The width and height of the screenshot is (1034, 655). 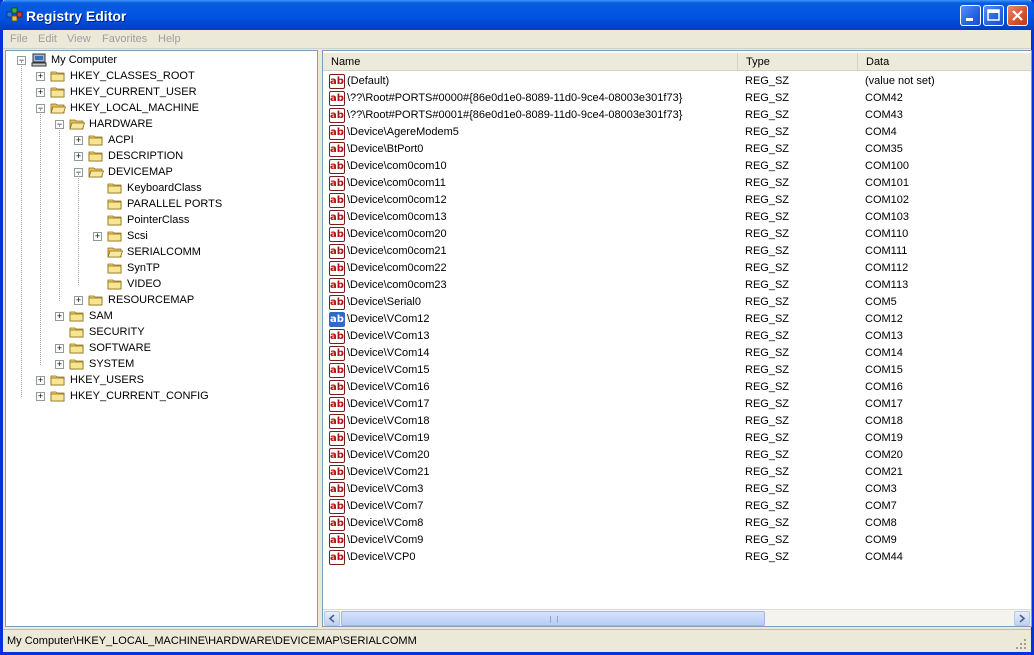 I want to click on table-row: ab \Device\com0com13 REG_SZ COM103, so click(x=673, y=217).